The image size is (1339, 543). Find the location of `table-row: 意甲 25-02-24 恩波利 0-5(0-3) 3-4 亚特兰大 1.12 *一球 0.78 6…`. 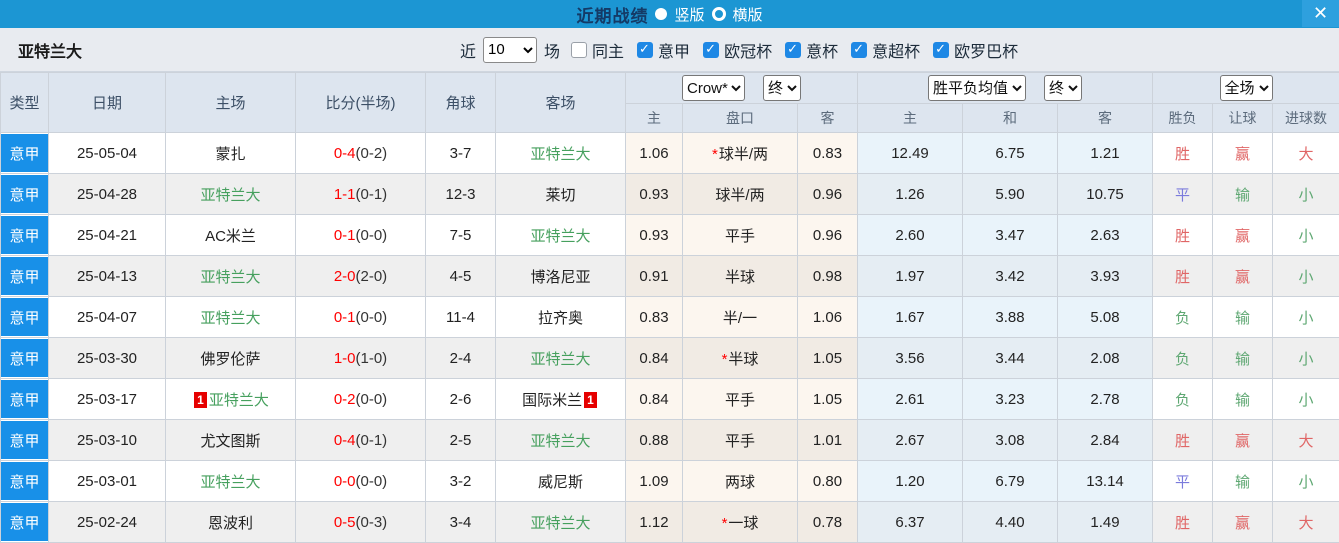

table-row: 意甲 25-02-24 恩波利 0-5(0-3) 3-4 亚特兰大 1.12 *一球 0.78 6… is located at coordinates (669, 522).